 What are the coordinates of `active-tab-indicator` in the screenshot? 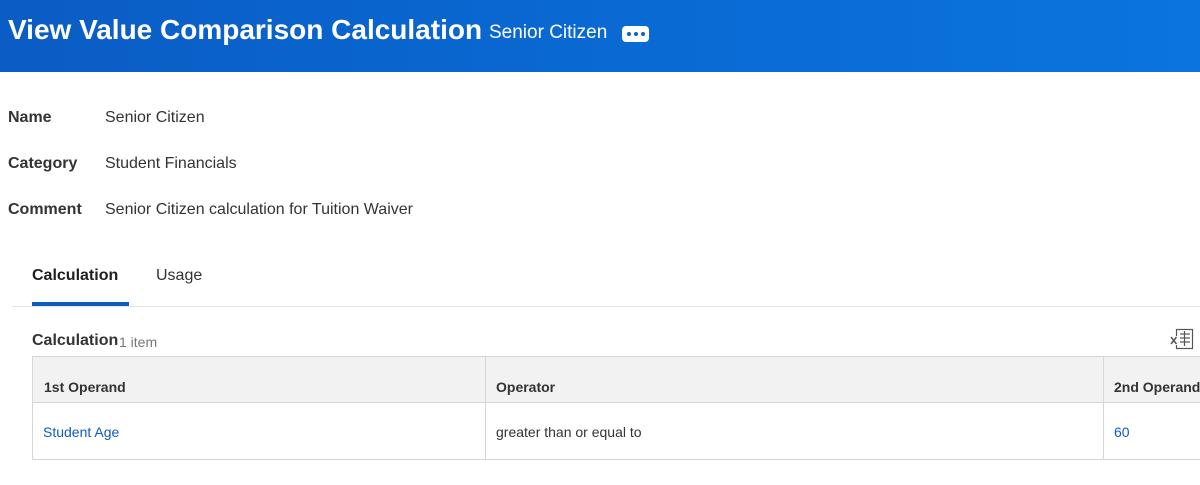 It's located at (80, 304).